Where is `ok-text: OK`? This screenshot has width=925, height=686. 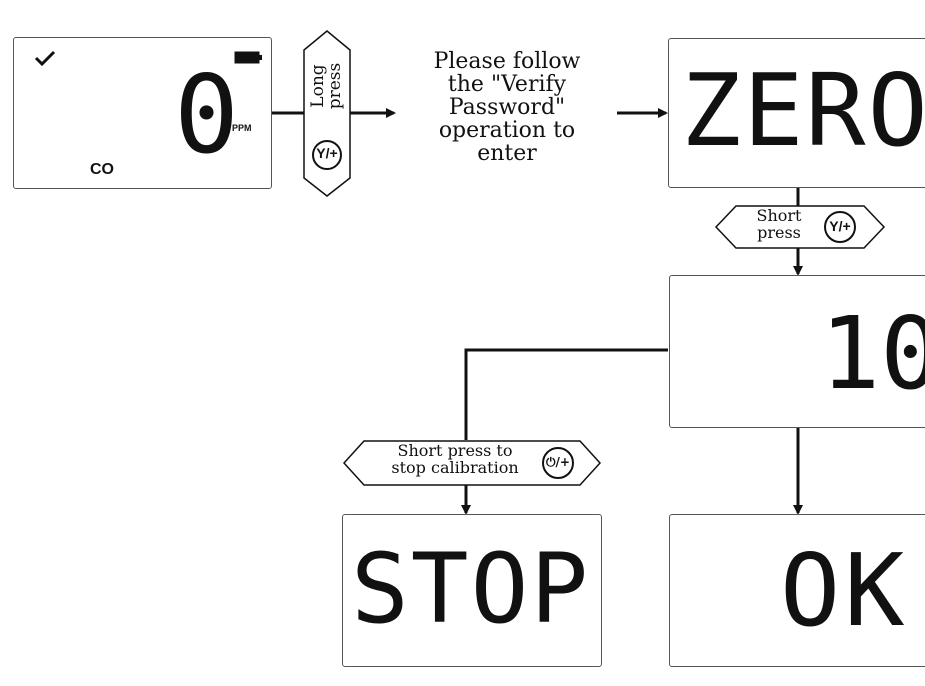
ok-text: OK is located at coordinates (844, 590).